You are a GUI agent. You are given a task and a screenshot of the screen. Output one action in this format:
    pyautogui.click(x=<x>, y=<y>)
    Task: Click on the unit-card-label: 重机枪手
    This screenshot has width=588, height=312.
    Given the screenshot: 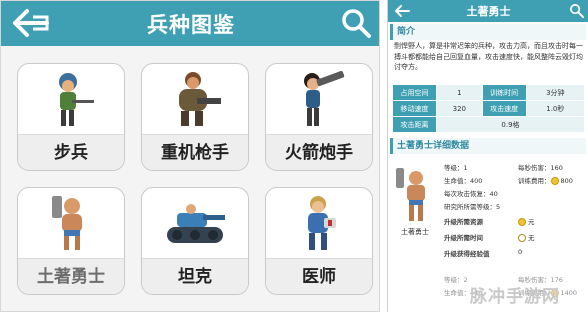 What is the action you would take?
    pyautogui.click(x=195, y=152)
    